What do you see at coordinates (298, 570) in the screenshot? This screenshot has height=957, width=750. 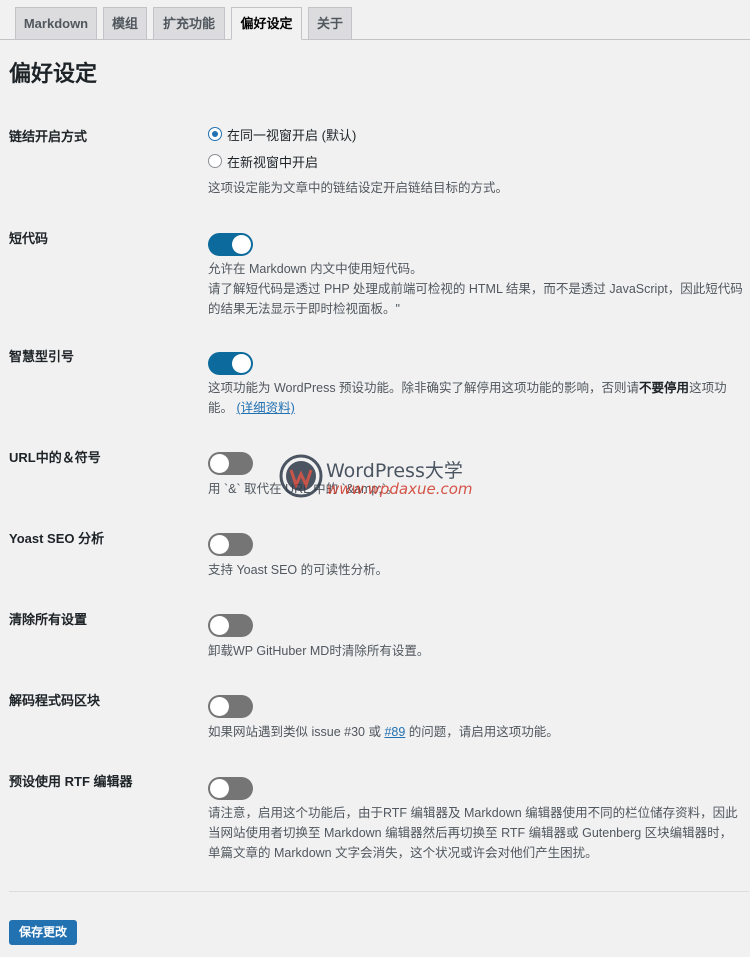 I see `yoast-description: 支持 Yoast SEO 的可读性分析。` at bounding box center [298, 570].